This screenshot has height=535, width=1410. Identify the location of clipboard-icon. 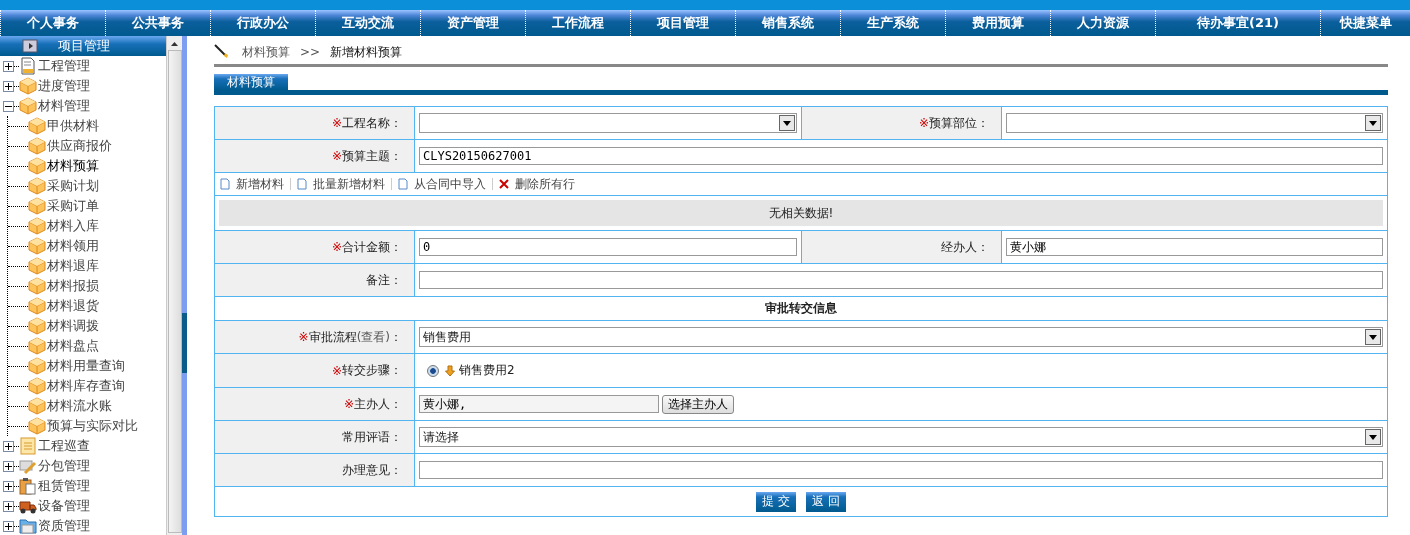
(28, 486).